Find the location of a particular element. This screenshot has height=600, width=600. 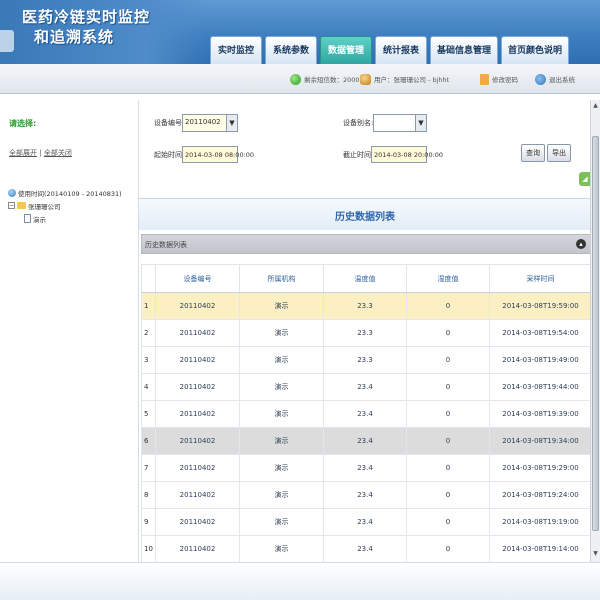

logout-text: 退出系统 is located at coordinates (562, 79).